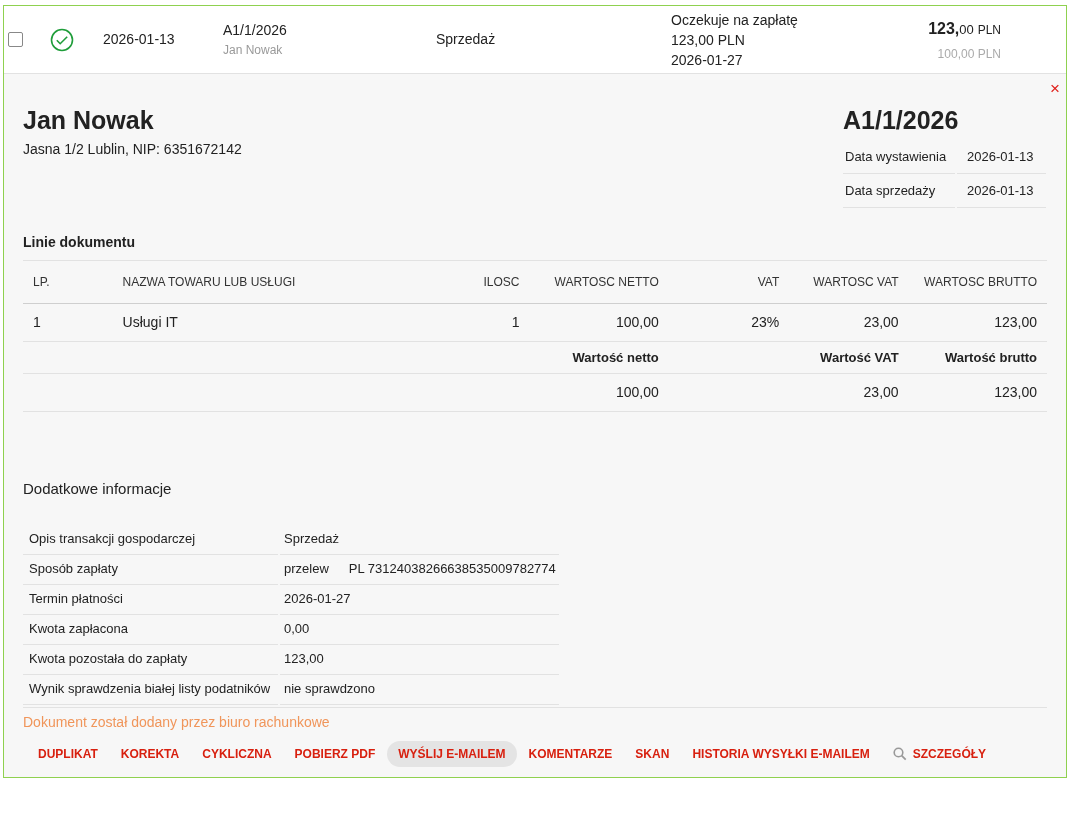  What do you see at coordinates (765, 322) in the screenshot?
I see `table-cell: 23%` at bounding box center [765, 322].